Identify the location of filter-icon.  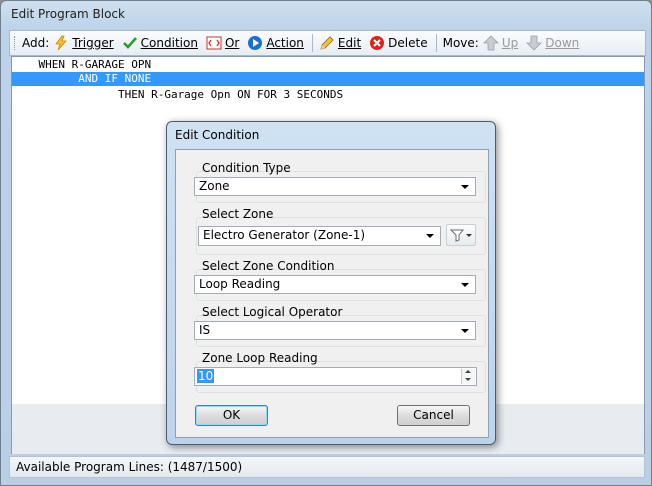
(460, 235).